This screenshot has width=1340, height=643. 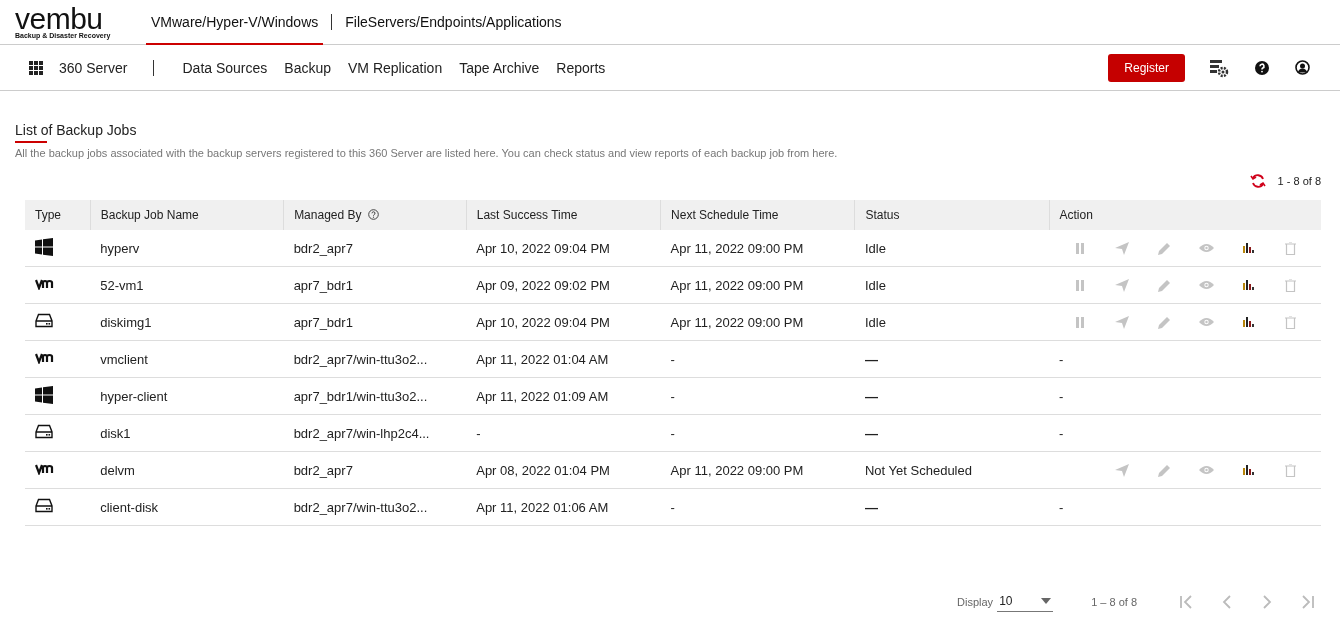 I want to click on logo-wordmark: vembu, so click(x=59, y=18).